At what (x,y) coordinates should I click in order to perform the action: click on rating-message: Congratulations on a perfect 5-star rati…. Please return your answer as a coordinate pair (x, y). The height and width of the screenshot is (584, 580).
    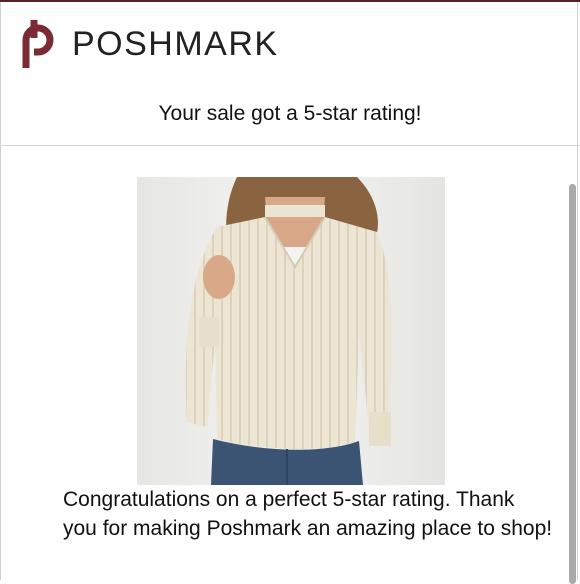
    Looking at the image, I should click on (308, 514).